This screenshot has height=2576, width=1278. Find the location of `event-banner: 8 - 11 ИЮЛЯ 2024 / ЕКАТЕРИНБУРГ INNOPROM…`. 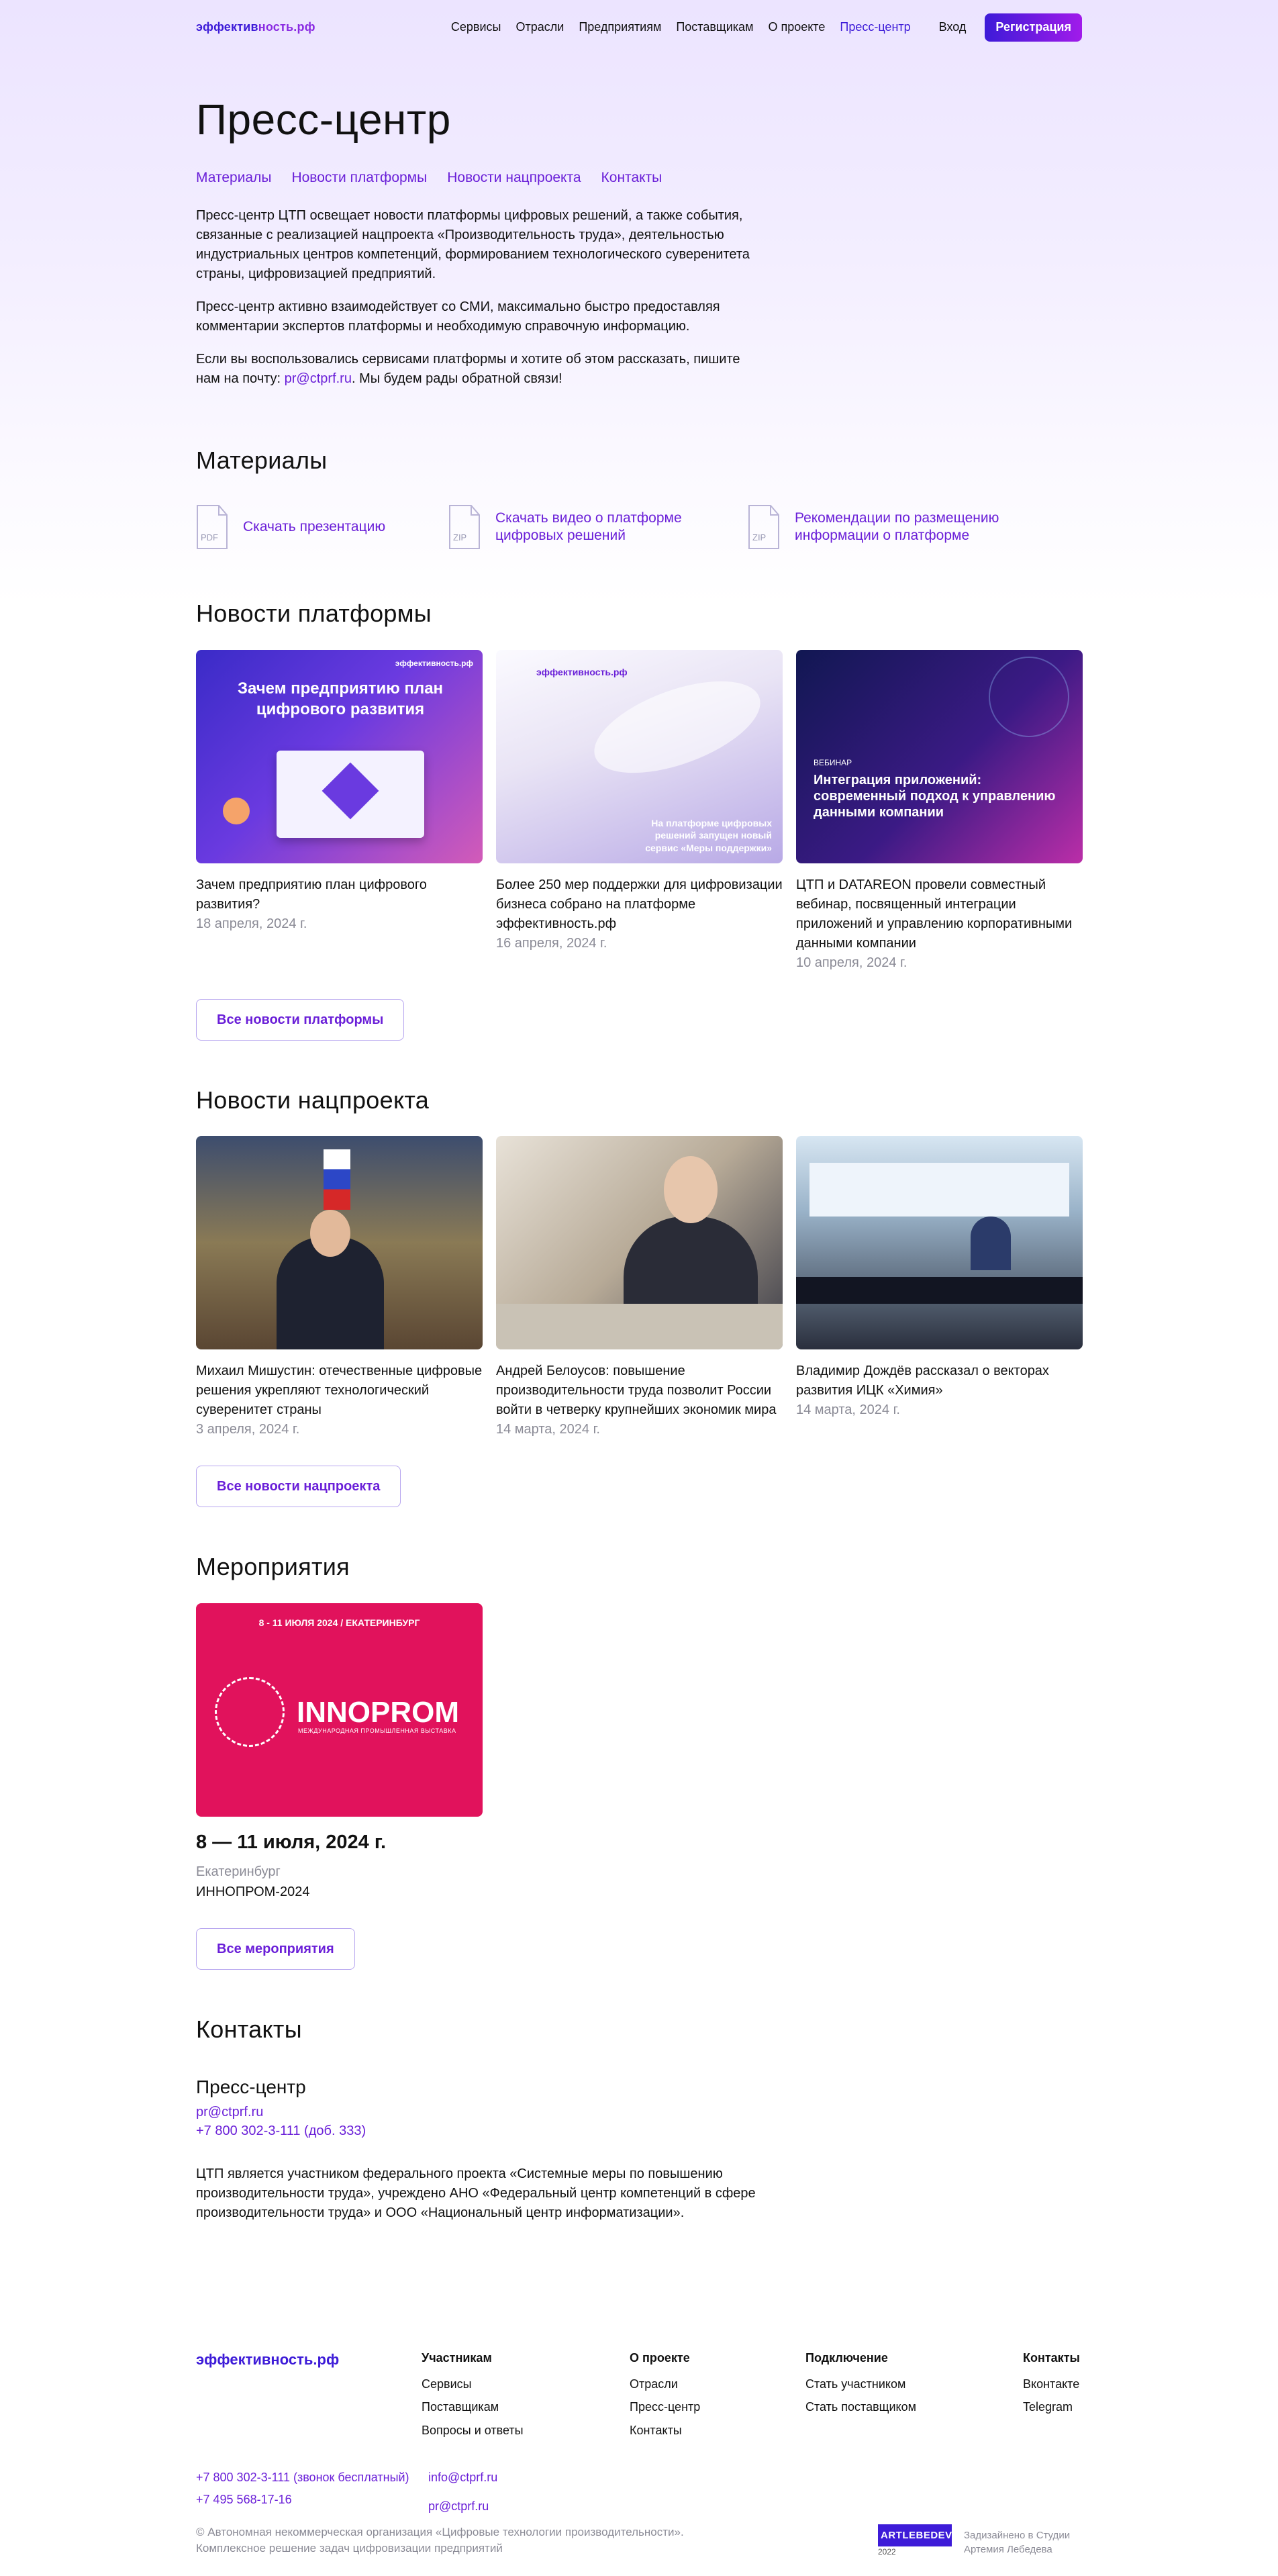

event-banner: 8 - 11 ИЮЛЯ 2024 / ЕКАТЕРИНБУРГ INNOPROM… is located at coordinates (339, 1710).